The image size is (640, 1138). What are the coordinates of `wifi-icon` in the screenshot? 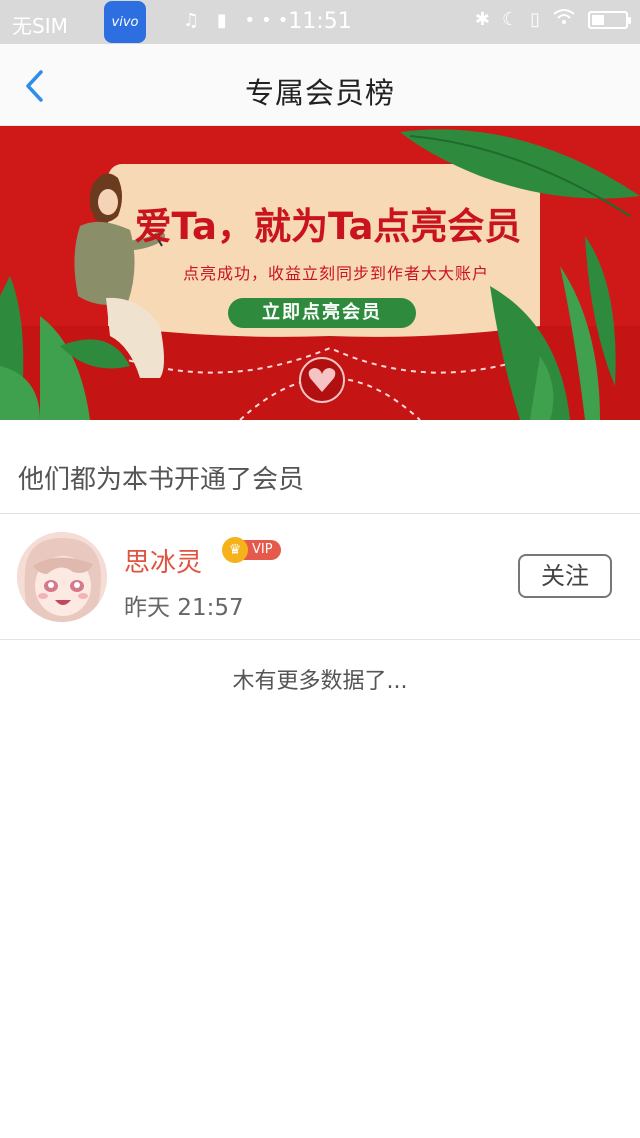 It's located at (564, 19).